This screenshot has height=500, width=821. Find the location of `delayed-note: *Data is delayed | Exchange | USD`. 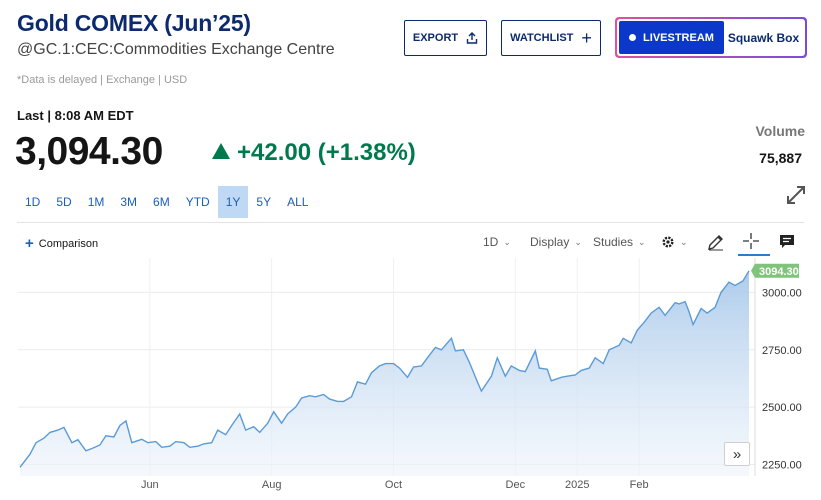

delayed-note: *Data is delayed | Exchange | USD is located at coordinates (102, 80).